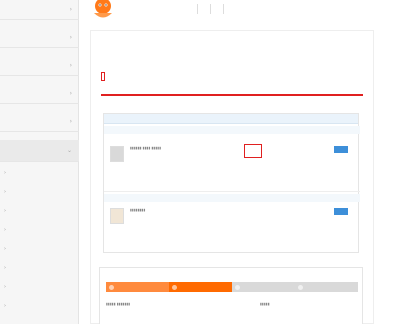 Image resolution: width=393 pixels, height=324 pixels. I want to click on refund-status-highlight, so click(253, 151).